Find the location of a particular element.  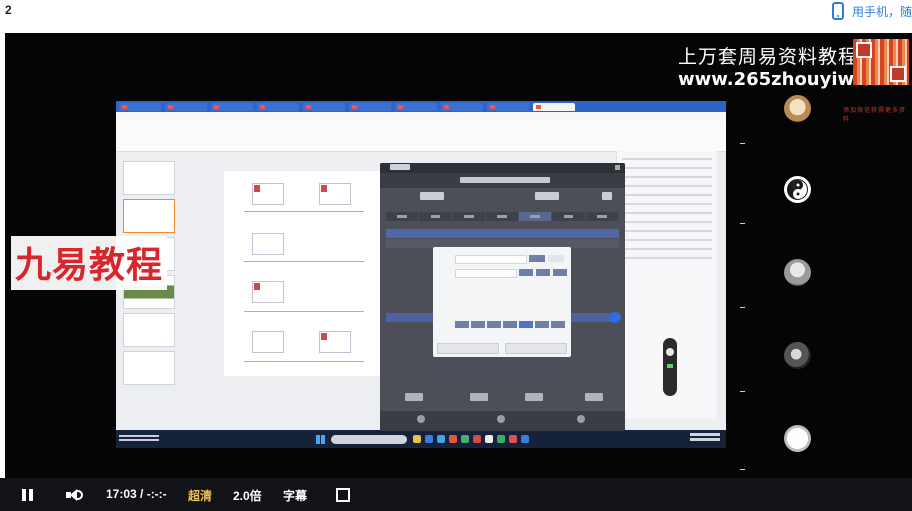

app-ribbon is located at coordinates (421, 136).